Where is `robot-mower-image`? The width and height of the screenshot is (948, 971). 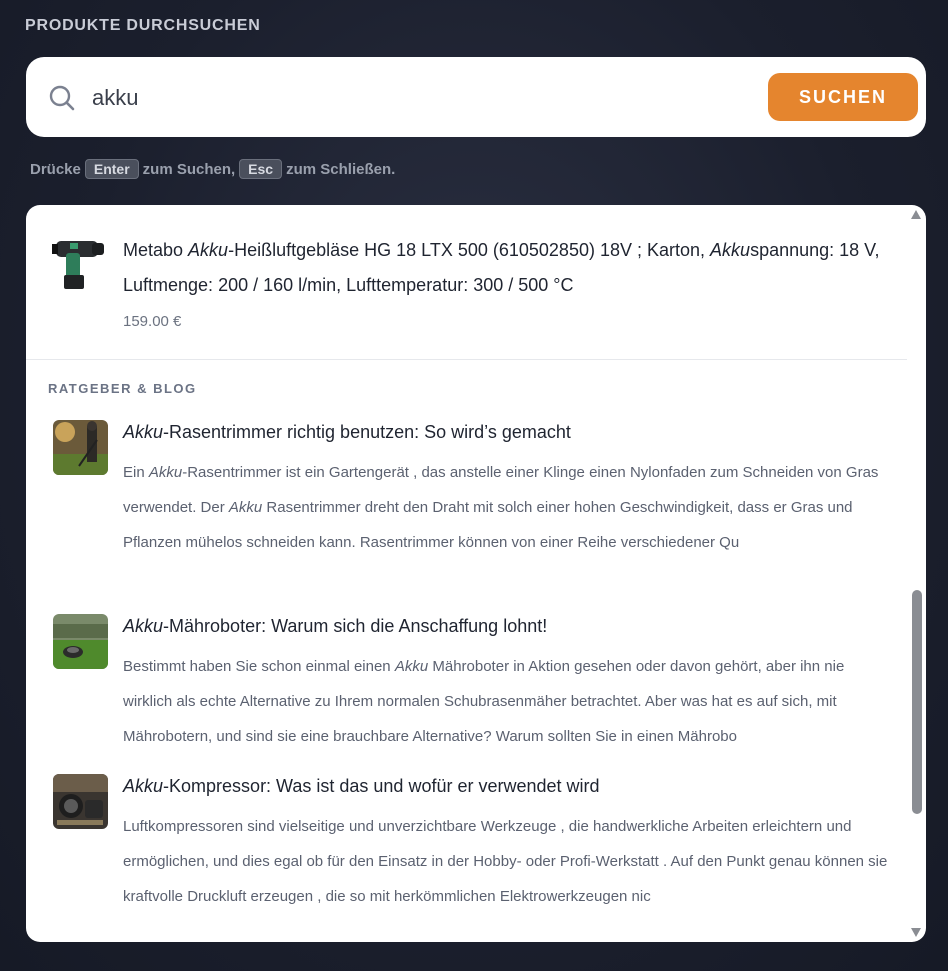
robot-mower-image is located at coordinates (80, 641).